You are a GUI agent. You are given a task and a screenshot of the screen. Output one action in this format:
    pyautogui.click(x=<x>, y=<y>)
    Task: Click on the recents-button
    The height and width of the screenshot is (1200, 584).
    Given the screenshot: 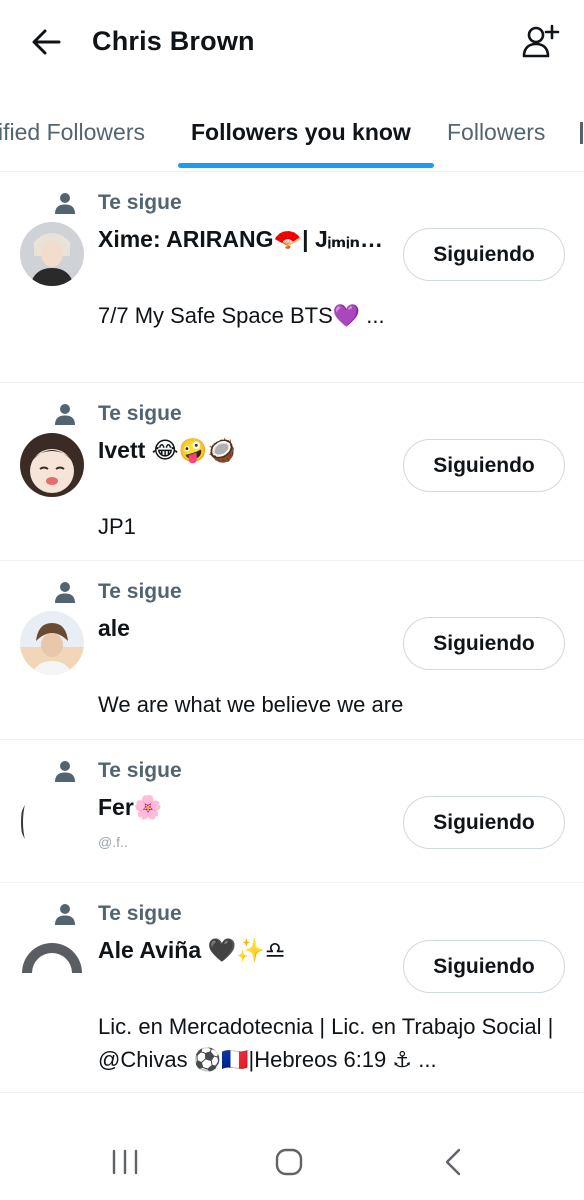 What is the action you would take?
    pyautogui.click(x=125, y=1162)
    